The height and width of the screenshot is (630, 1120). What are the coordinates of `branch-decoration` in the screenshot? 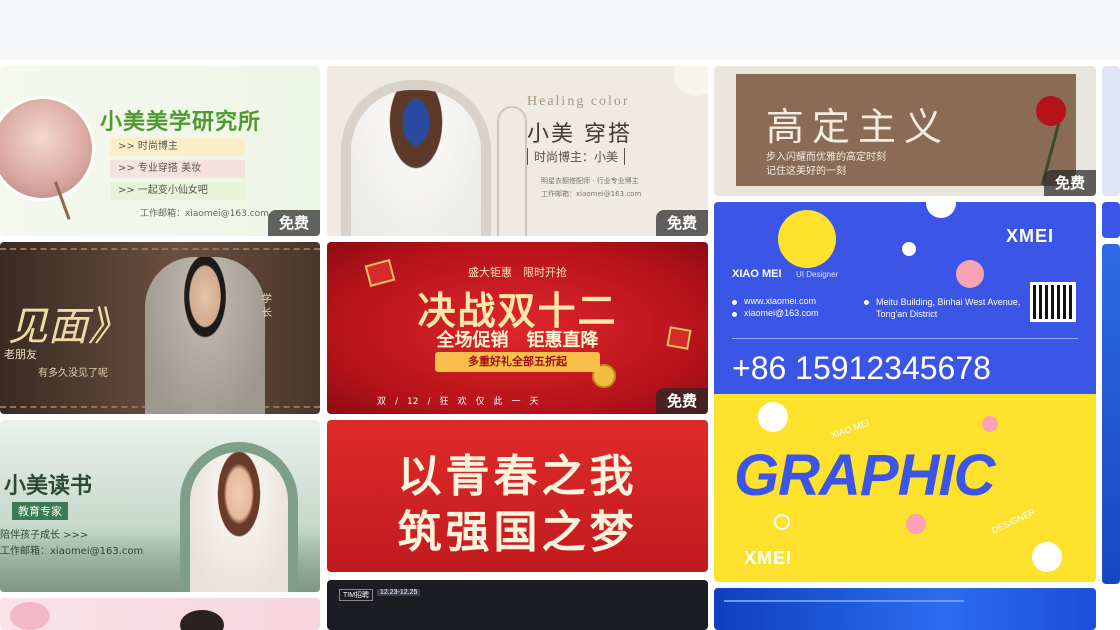 It's located at (75, 196).